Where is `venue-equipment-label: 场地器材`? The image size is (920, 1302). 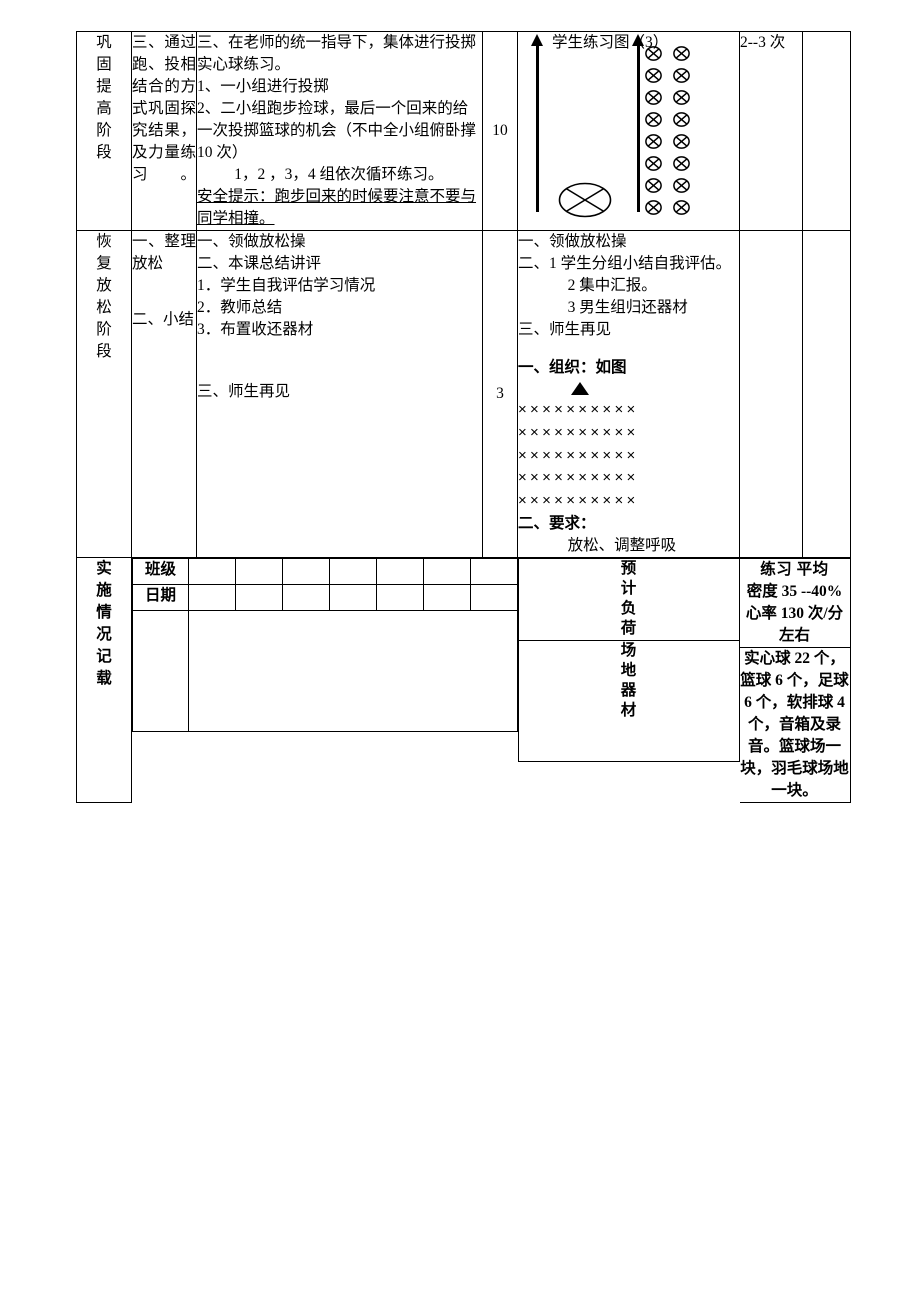
venue-equipment-label: 场地器材 is located at coordinates (628, 700).